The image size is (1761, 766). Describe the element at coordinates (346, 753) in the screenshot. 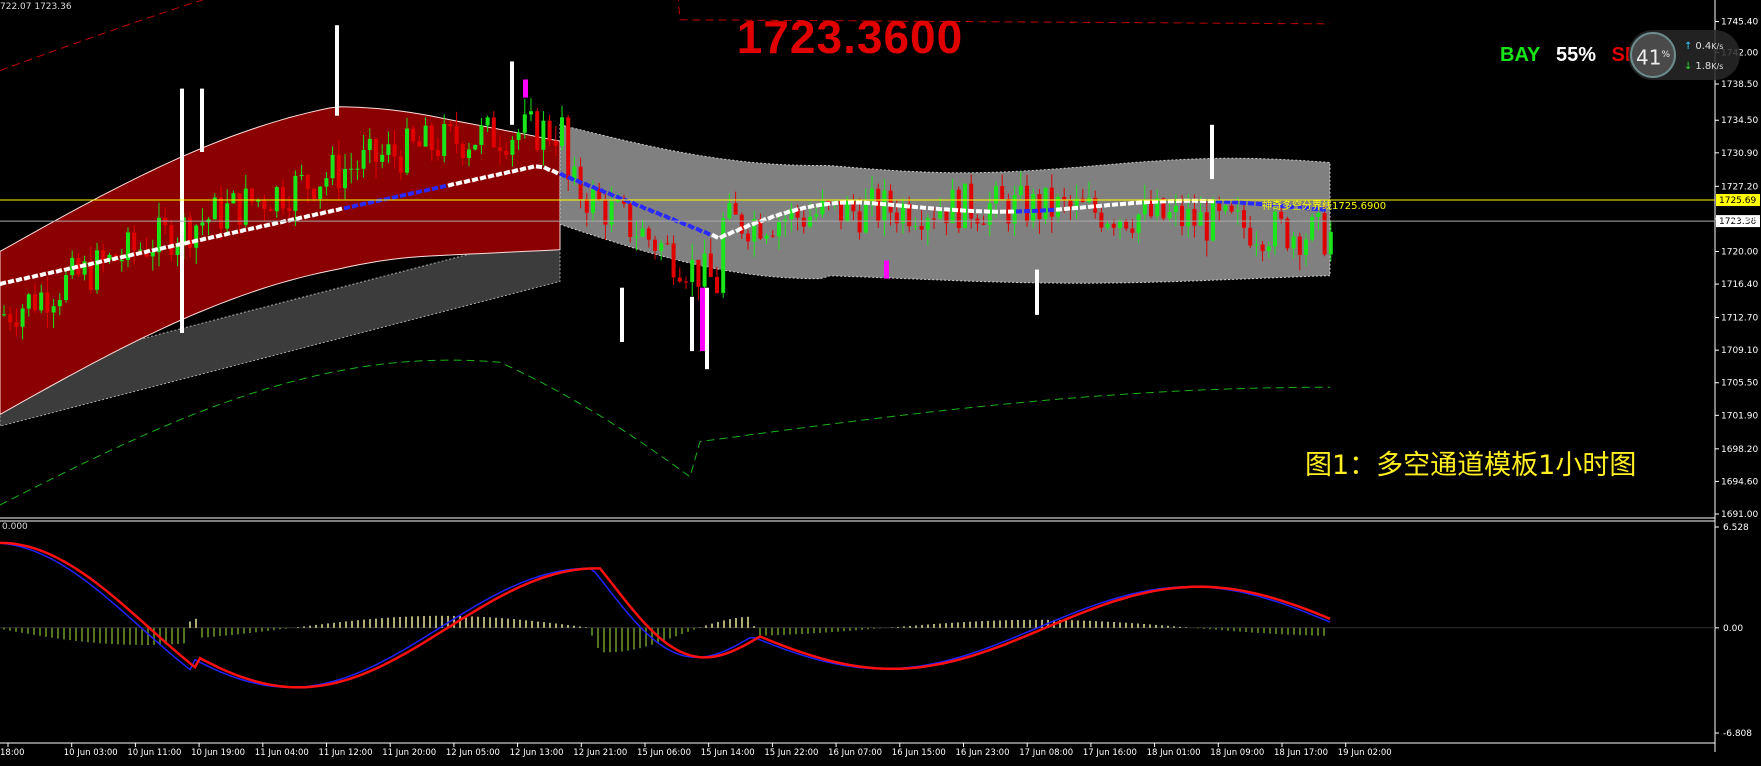

I see `time-tick-label: 11 Jun 12:00` at that location.